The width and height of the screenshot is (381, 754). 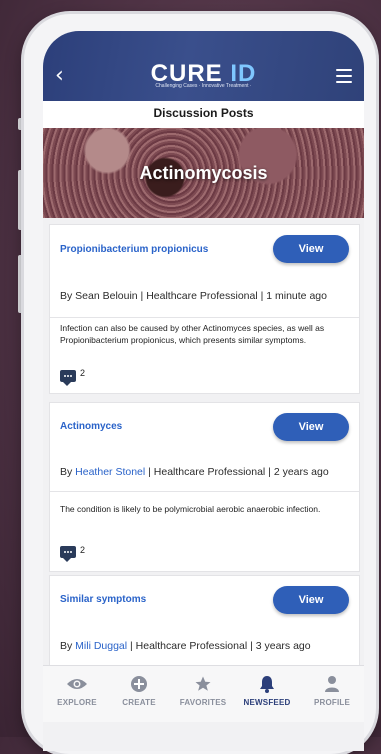 What do you see at coordinates (267, 684) in the screenshot?
I see `bell-icon` at bounding box center [267, 684].